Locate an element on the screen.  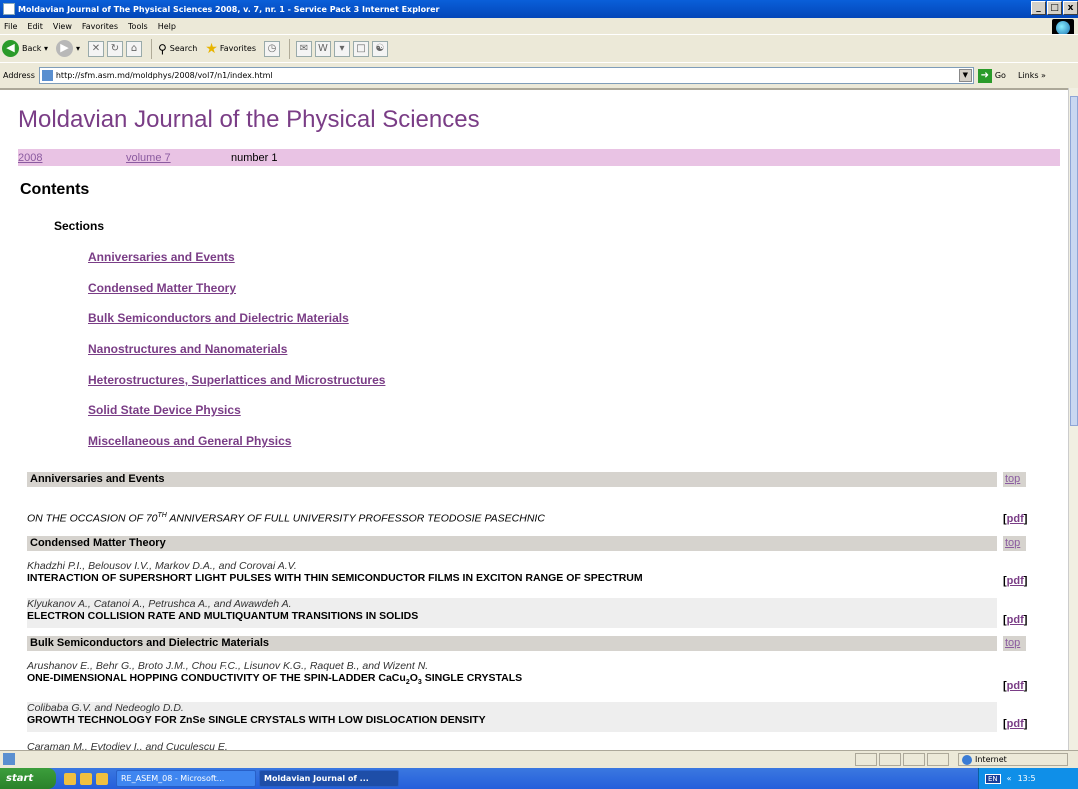
start-button: start is located at coordinates (28, 778).